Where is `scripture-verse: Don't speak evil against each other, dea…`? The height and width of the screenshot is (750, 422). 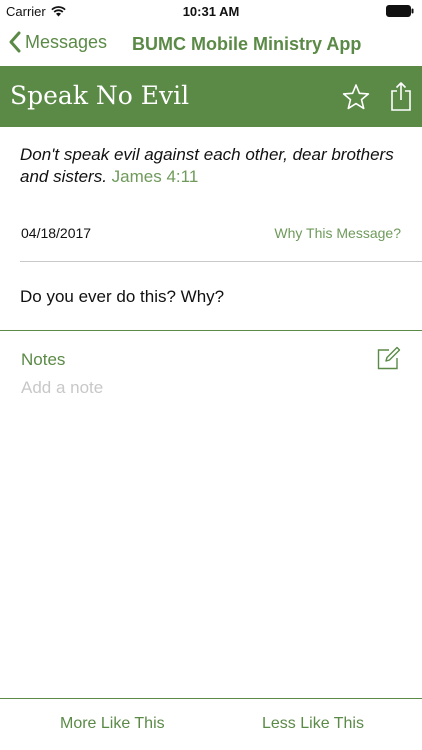 scripture-verse: Don't speak evil against each other, dea… is located at coordinates (212, 166).